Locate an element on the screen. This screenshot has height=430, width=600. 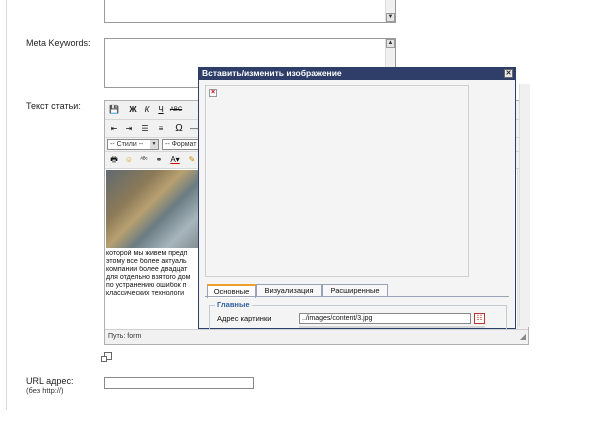
tab-divider is located at coordinates (357, 296).